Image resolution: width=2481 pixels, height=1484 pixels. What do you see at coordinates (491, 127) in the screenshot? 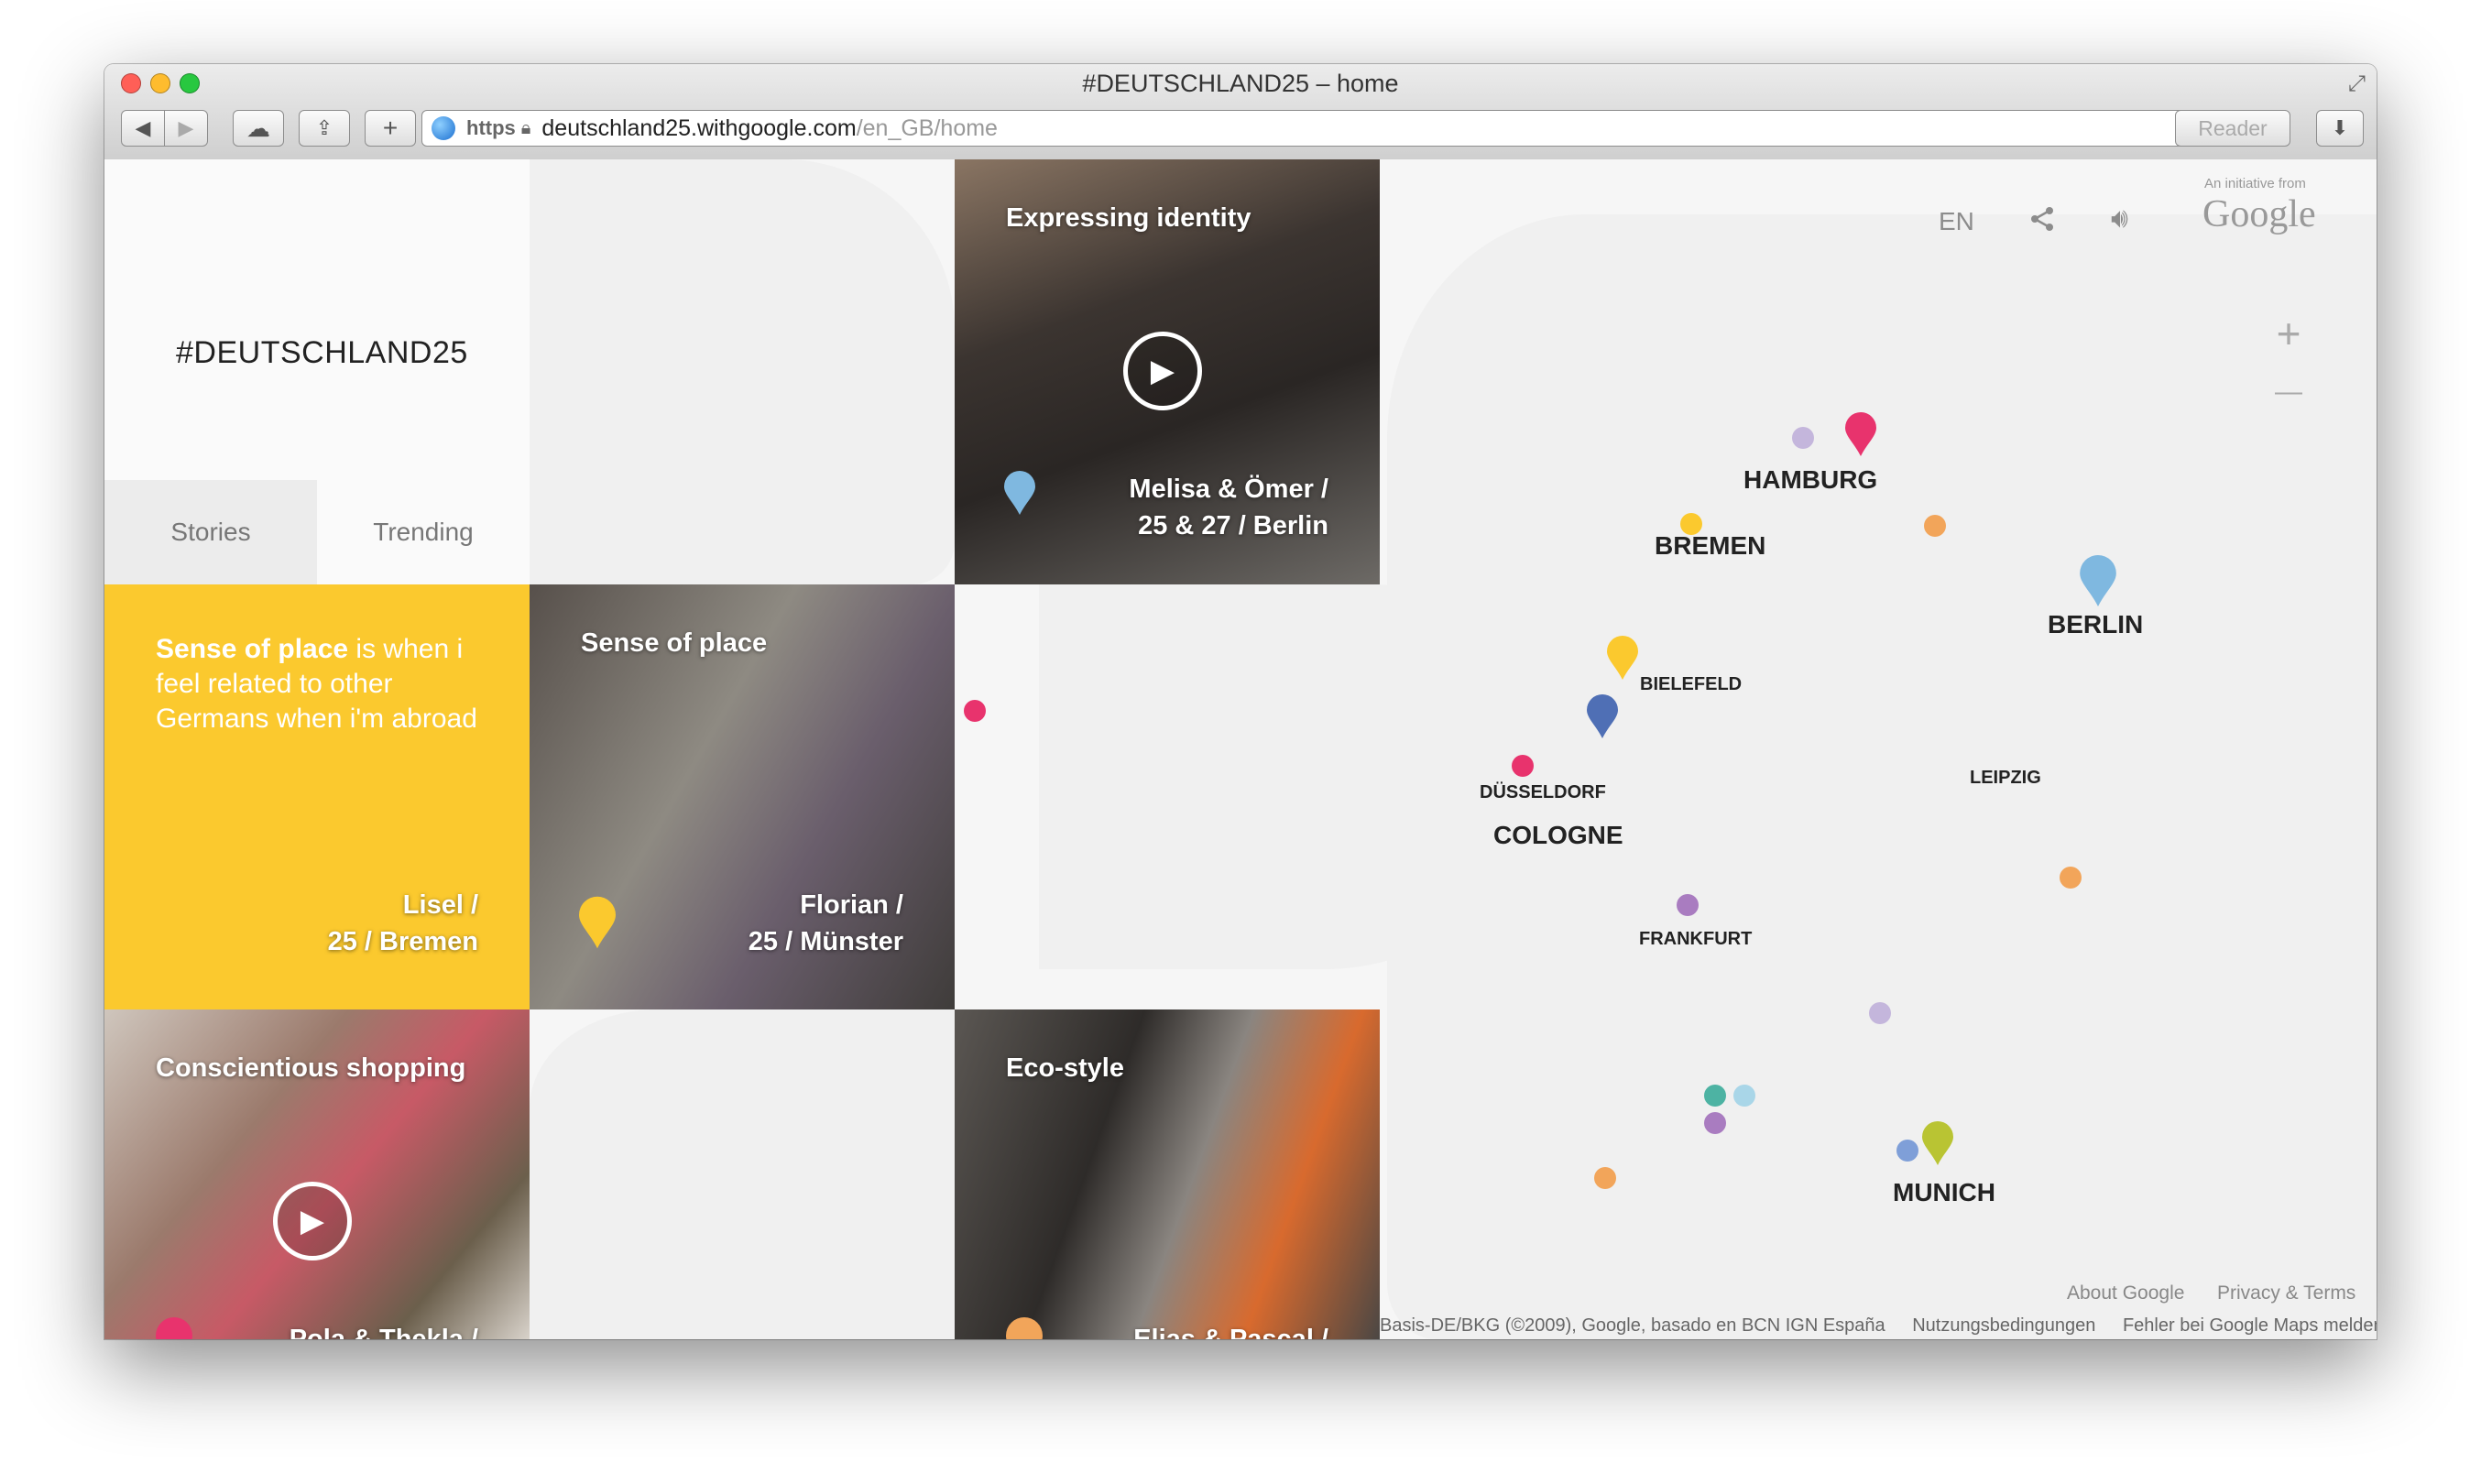
I see `url-scheme: https` at bounding box center [491, 127].